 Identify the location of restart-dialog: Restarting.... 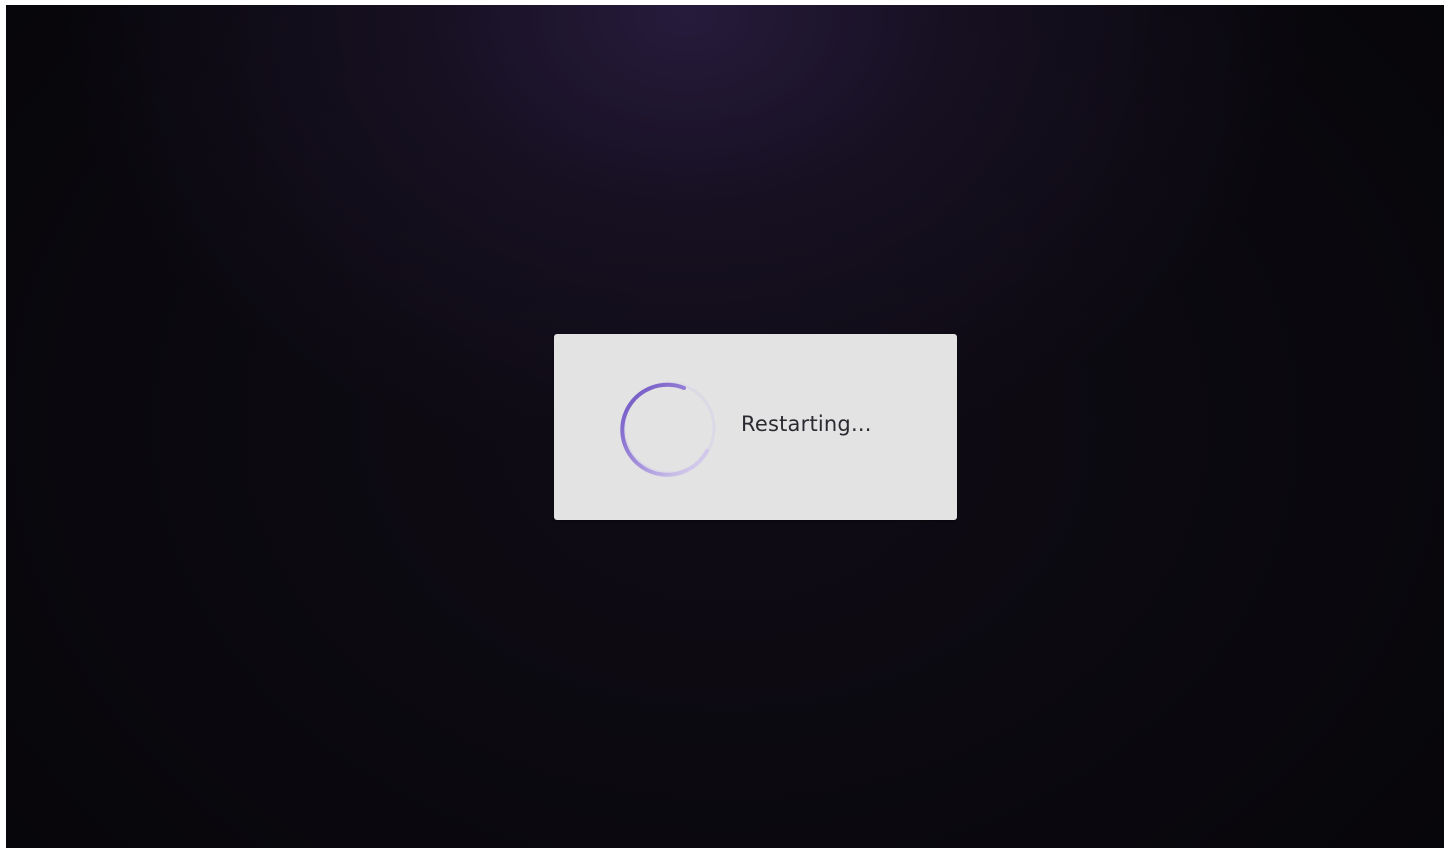
(755, 427).